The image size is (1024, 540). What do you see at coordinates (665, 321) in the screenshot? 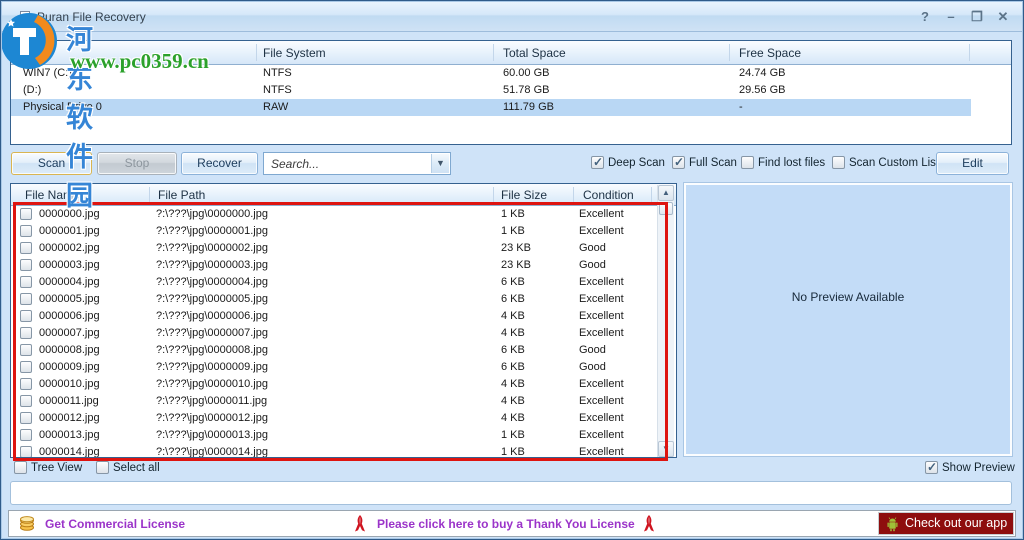
I see `vertical-scrollbar: ▲ ▼` at bounding box center [665, 321].